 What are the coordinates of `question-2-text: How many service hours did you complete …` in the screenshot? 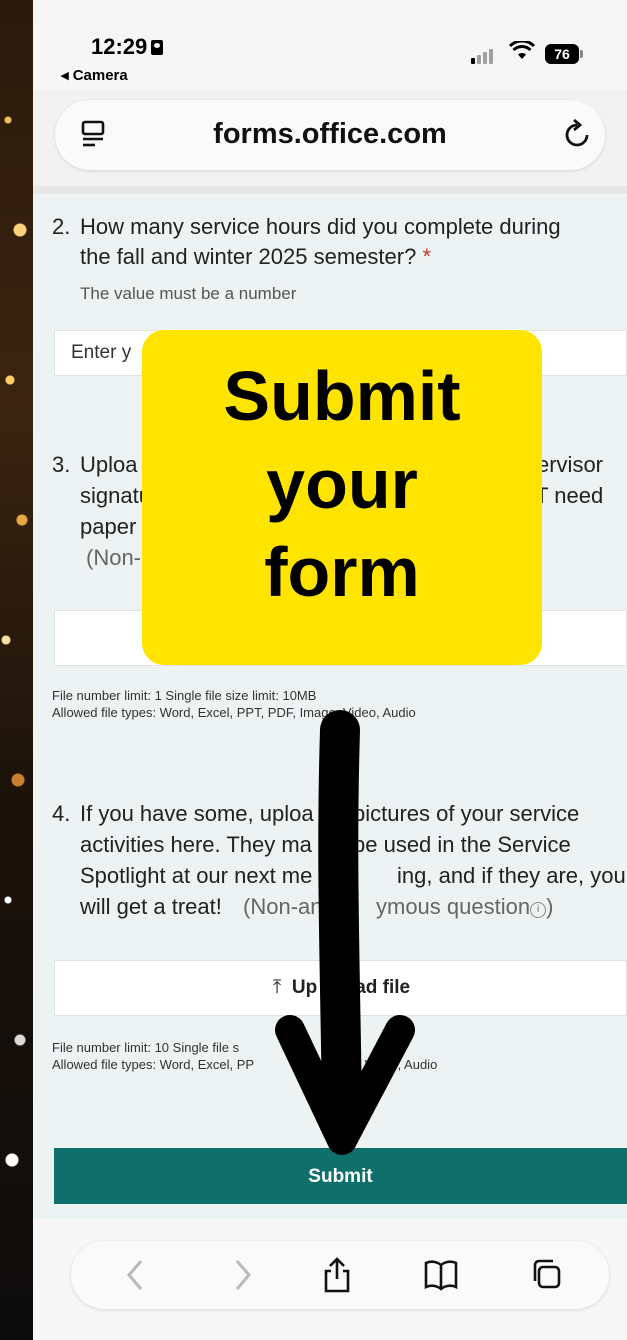 It's located at (320, 241).